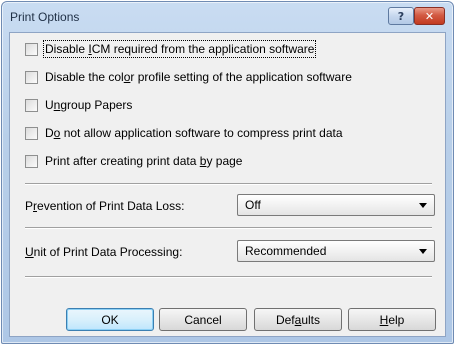 This screenshot has height=345, width=455. I want to click on close-button: ✕, so click(429, 16).